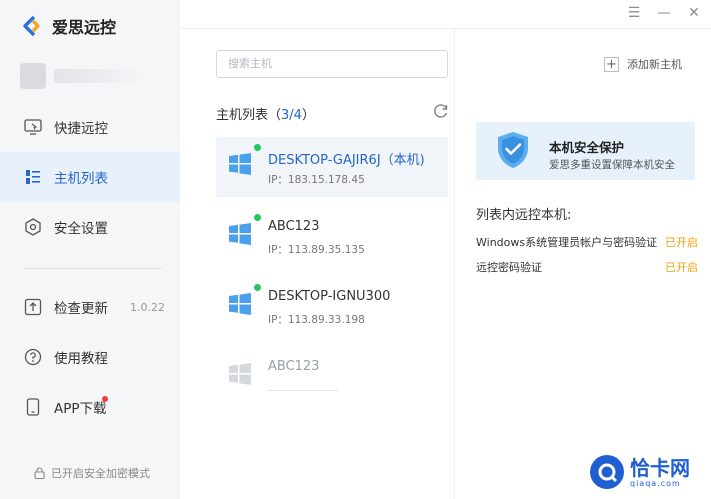 The height and width of the screenshot is (499, 711). What do you see at coordinates (308, 115) in the screenshot?
I see `host-list-title-close: ）` at bounding box center [308, 115].